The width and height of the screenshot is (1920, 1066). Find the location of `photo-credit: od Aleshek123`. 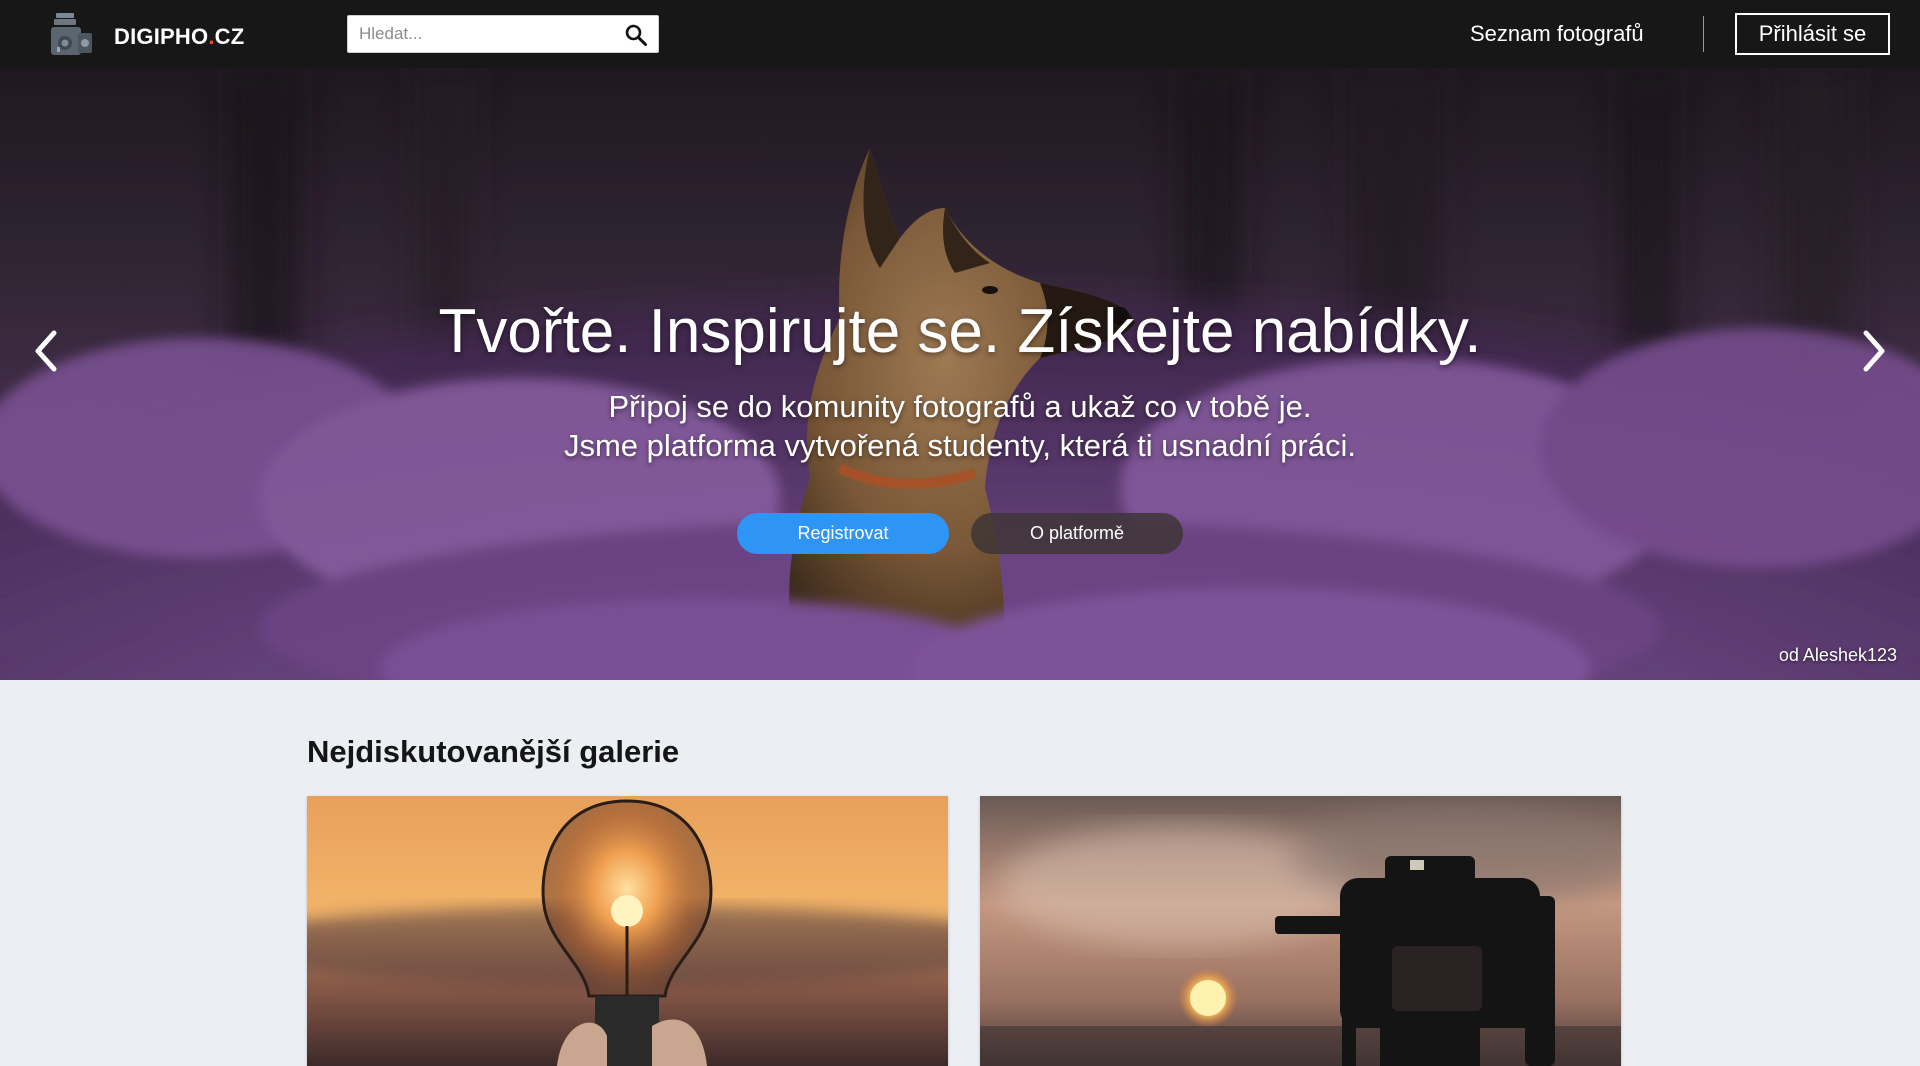

photo-credit: od Aleshek123 is located at coordinates (1838, 655).